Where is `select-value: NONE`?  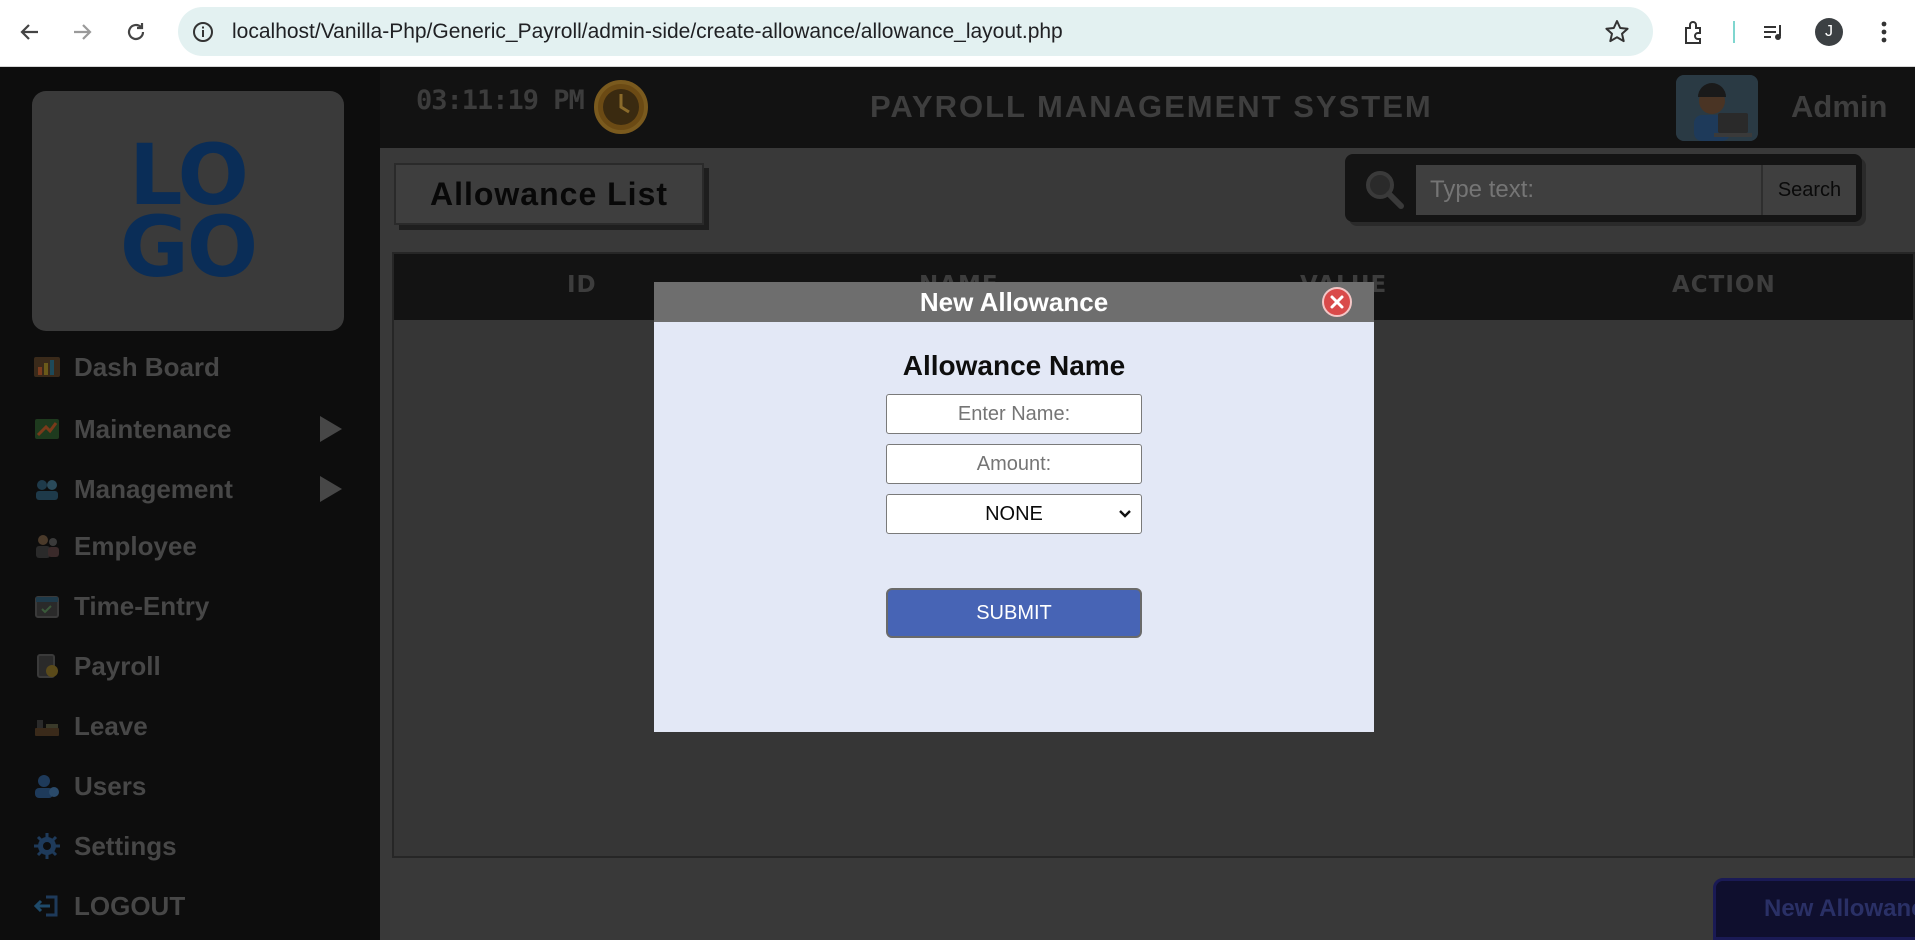
select-value: NONE is located at coordinates (1014, 513).